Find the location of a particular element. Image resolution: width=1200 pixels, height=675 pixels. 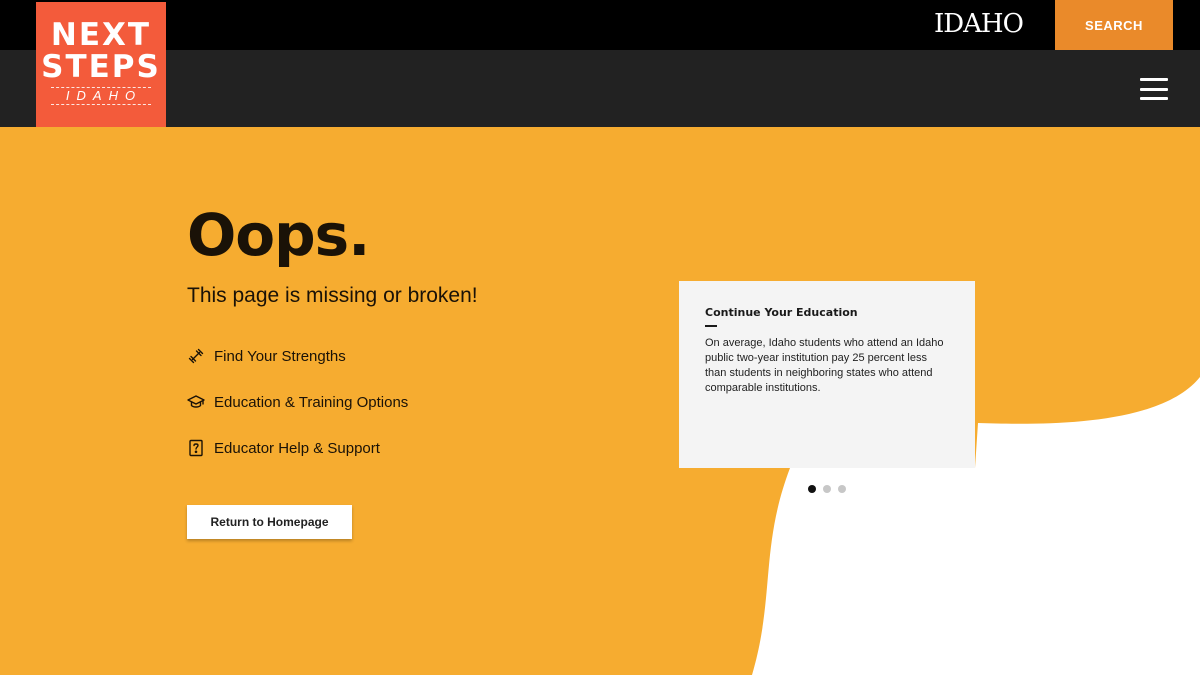

logo-line-steps: STEPS is located at coordinates (101, 67).